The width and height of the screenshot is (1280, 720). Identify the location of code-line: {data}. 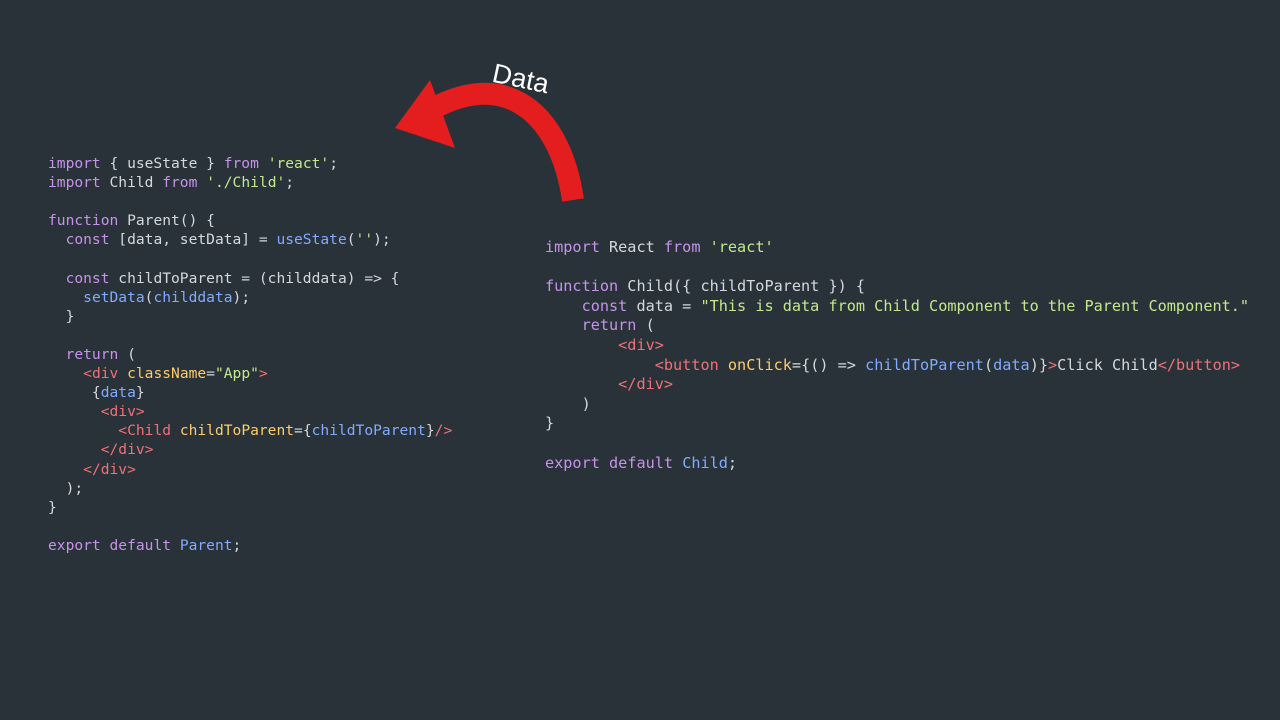
(250, 392).